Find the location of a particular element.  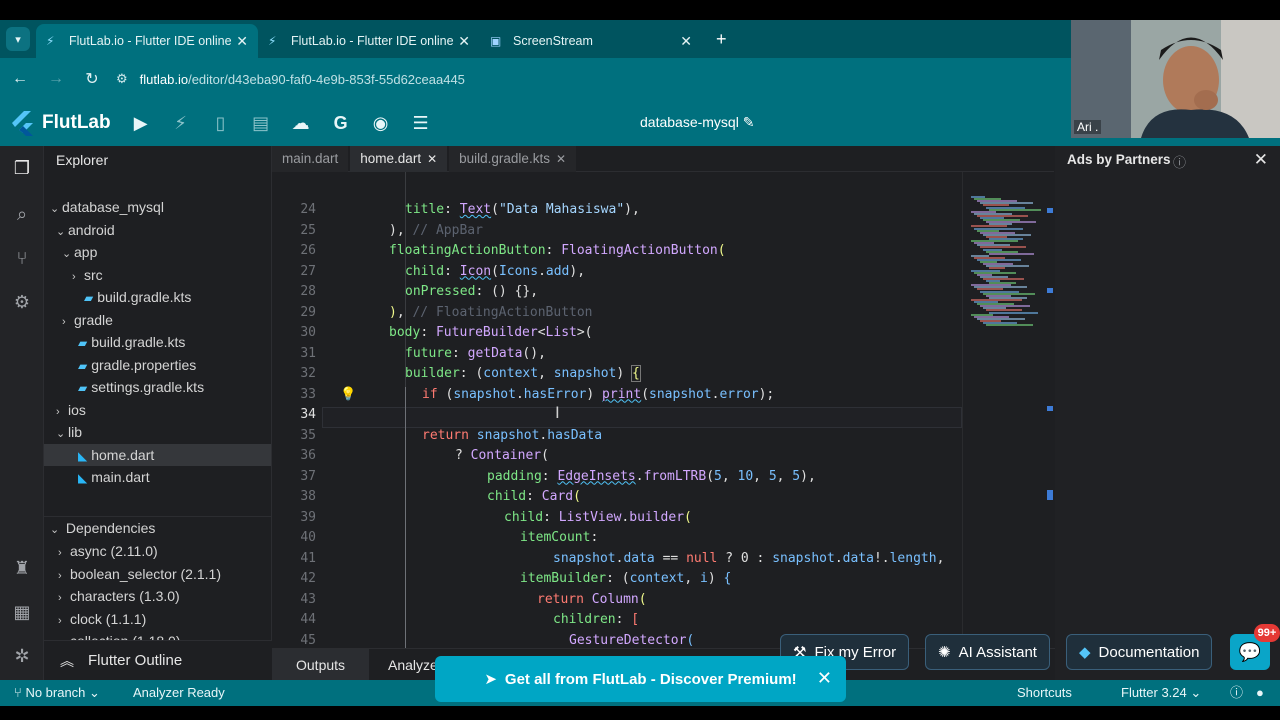

line-number: 24 is located at coordinates (308, 209).